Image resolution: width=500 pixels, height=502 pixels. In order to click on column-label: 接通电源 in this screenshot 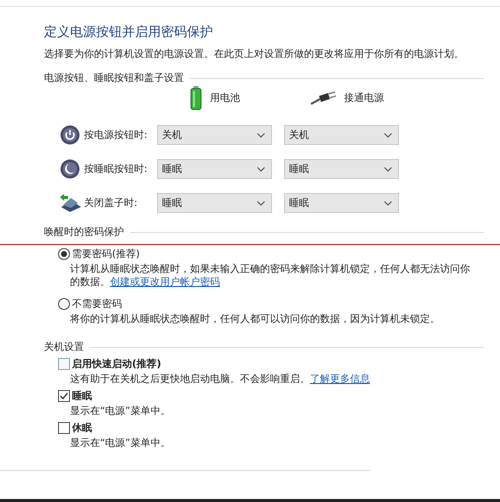, I will do `click(364, 98)`.